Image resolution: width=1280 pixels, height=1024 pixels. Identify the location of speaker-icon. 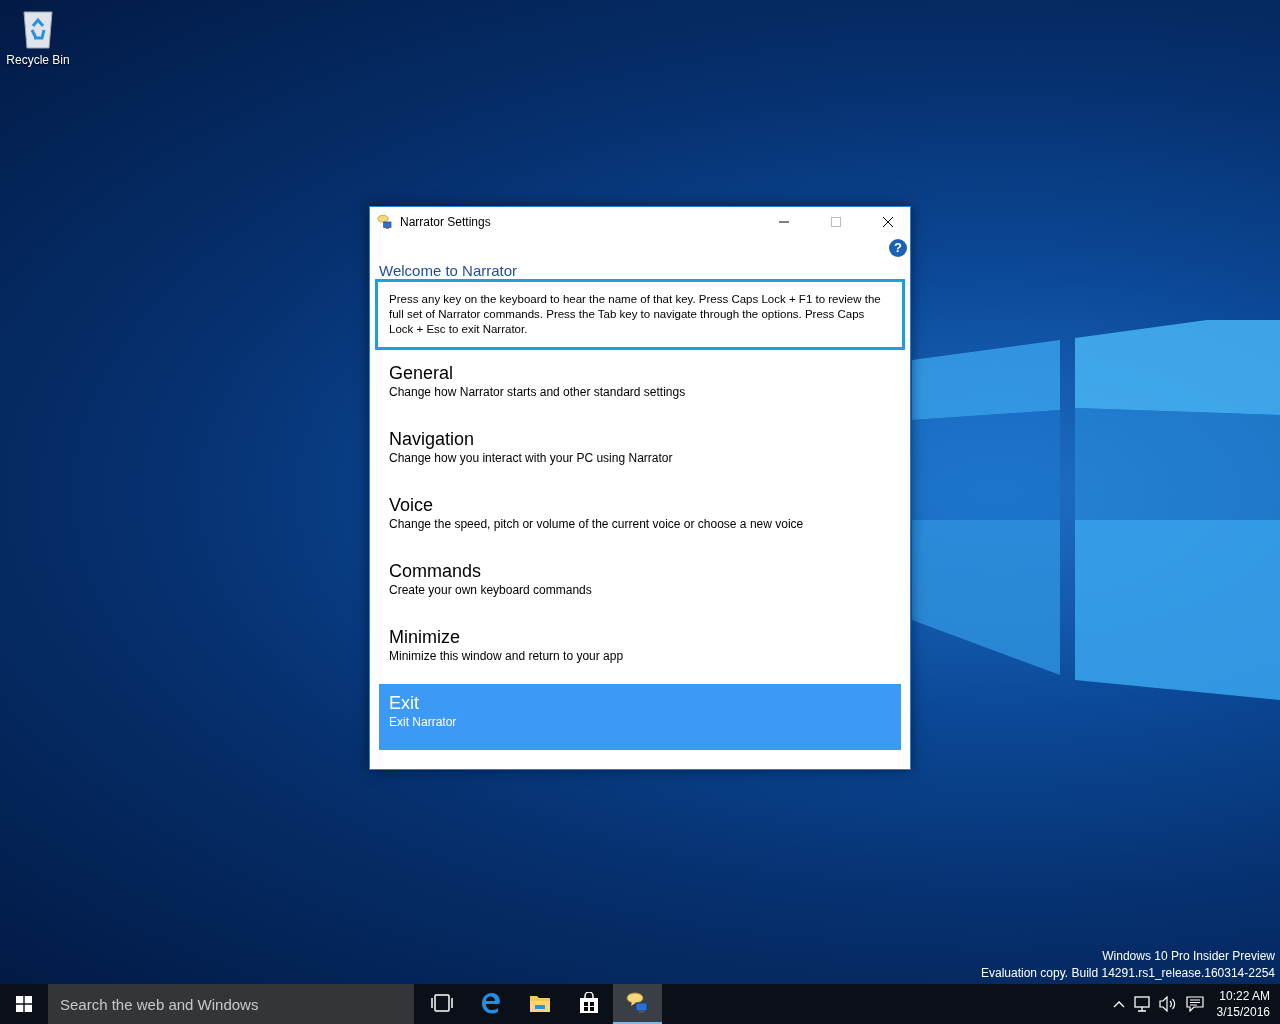
(1167, 1004).